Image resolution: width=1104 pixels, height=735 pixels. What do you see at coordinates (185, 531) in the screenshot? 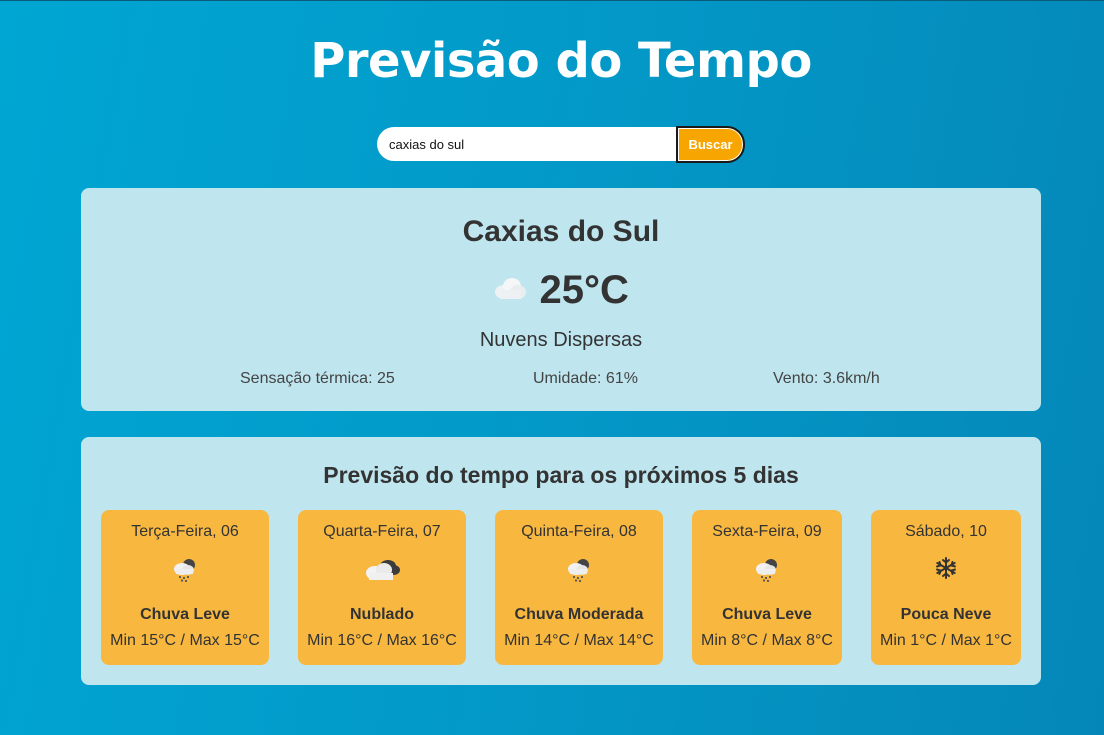
I see `forecast-day-name: Terça-Feira, 06` at bounding box center [185, 531].